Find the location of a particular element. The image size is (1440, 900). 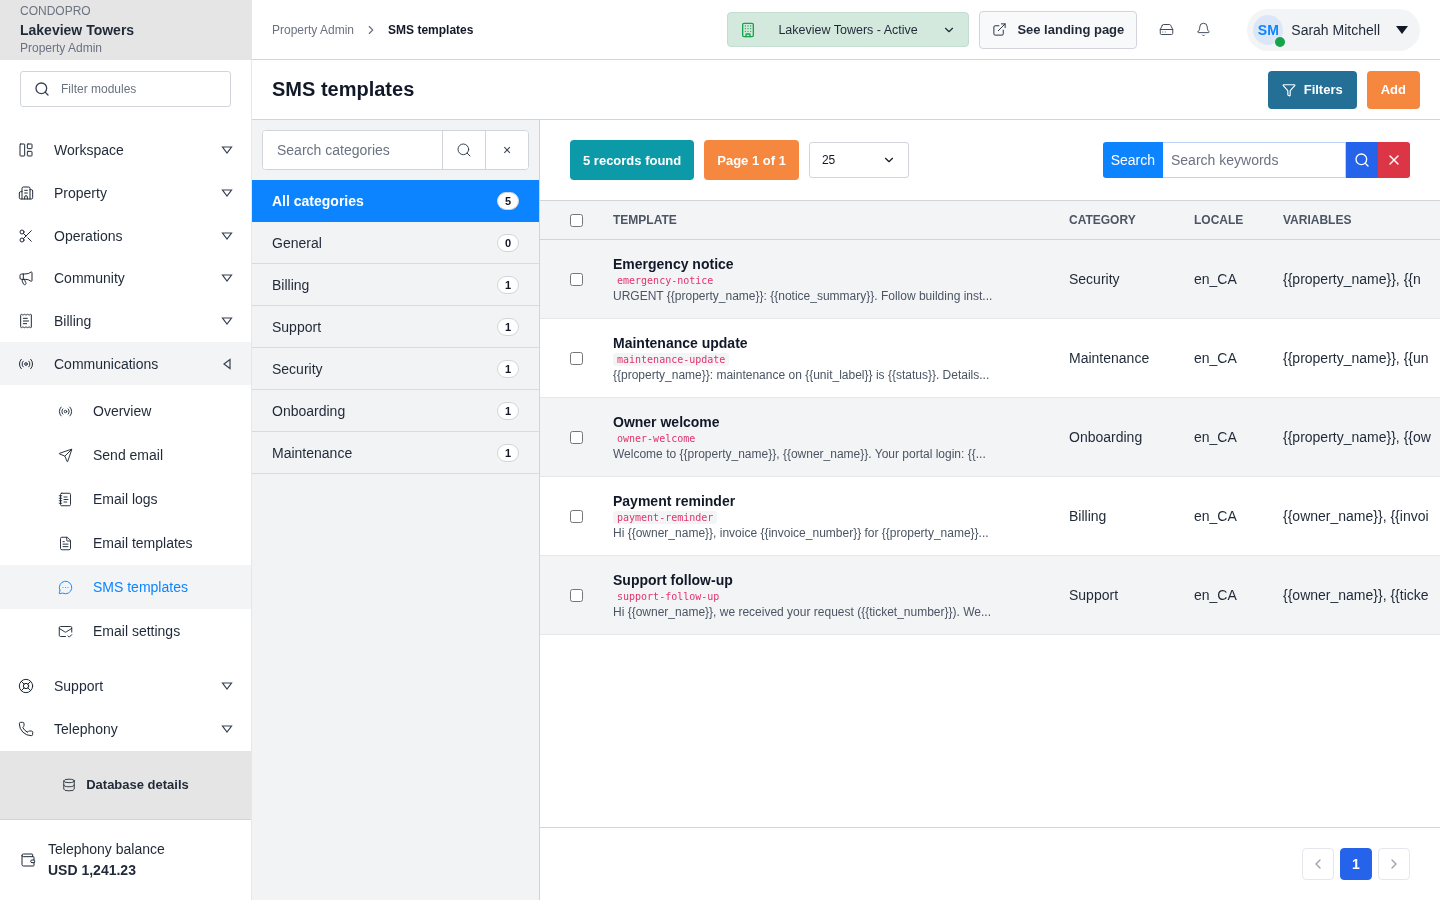

template-name: Maintenance update is located at coordinates (680, 342).